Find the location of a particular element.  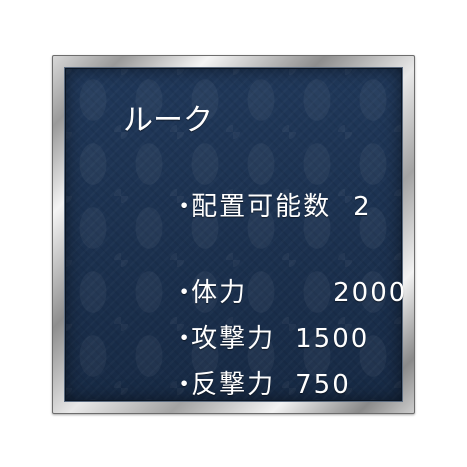

stat-label: 反撃力 is located at coordinates (233, 385).